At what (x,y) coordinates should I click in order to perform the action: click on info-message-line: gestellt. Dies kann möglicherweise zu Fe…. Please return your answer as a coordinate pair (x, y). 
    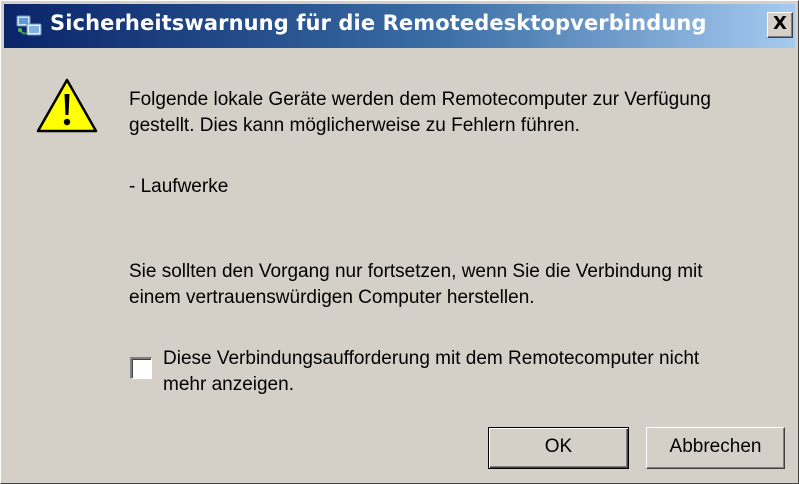
    Looking at the image, I should click on (354, 125).